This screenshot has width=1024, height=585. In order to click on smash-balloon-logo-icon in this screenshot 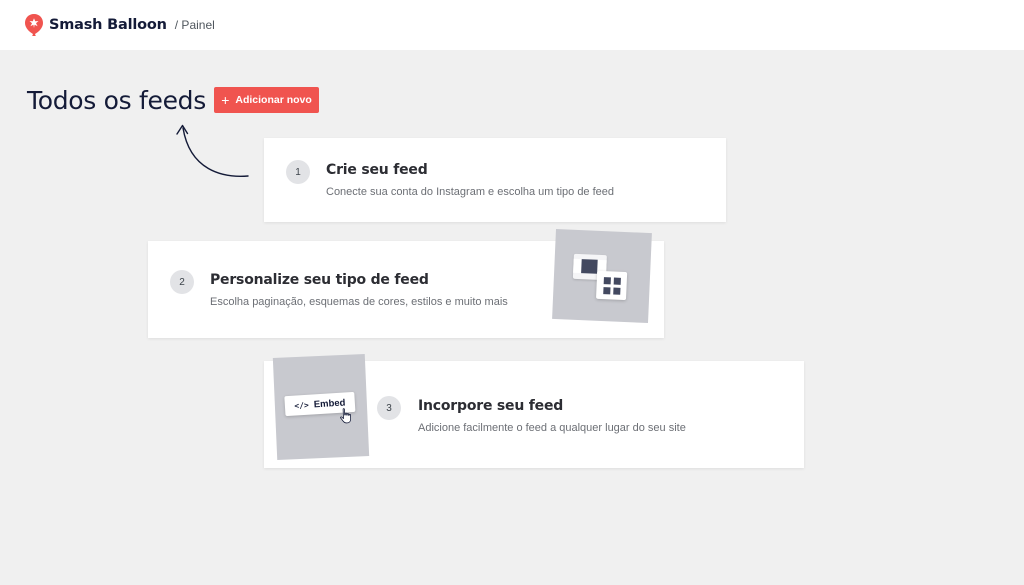, I will do `click(34, 25)`.